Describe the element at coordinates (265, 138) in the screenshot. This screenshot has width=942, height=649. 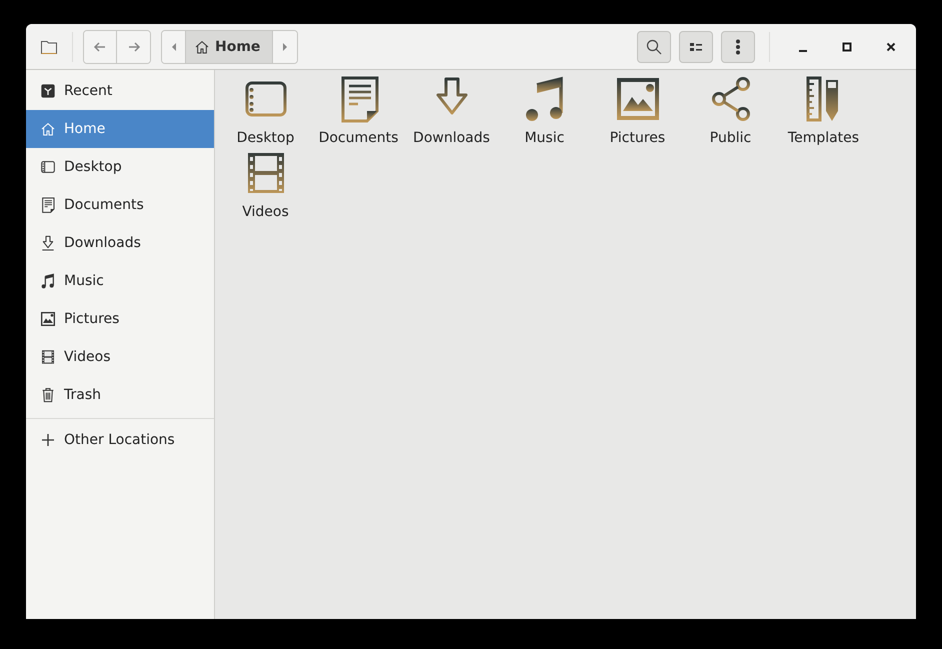
I see `file-name: Desktop` at that location.